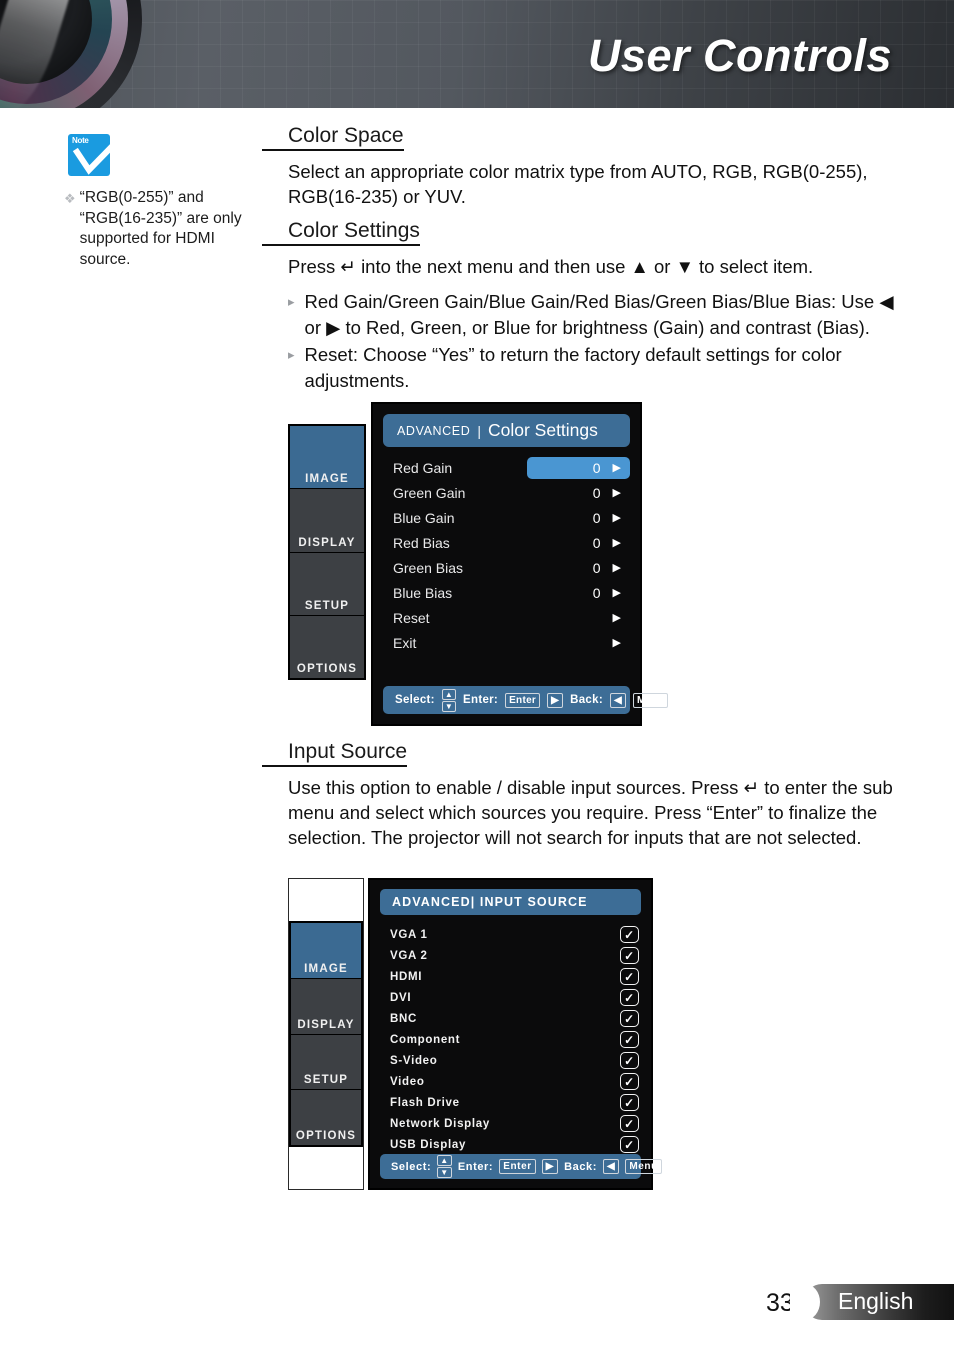  Describe the element at coordinates (411, 1166) in the screenshot. I see `select-hint-label: Select:` at that location.